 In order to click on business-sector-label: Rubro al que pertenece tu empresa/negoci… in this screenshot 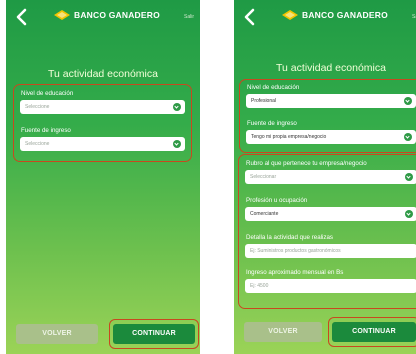, I will do `click(306, 163)`.